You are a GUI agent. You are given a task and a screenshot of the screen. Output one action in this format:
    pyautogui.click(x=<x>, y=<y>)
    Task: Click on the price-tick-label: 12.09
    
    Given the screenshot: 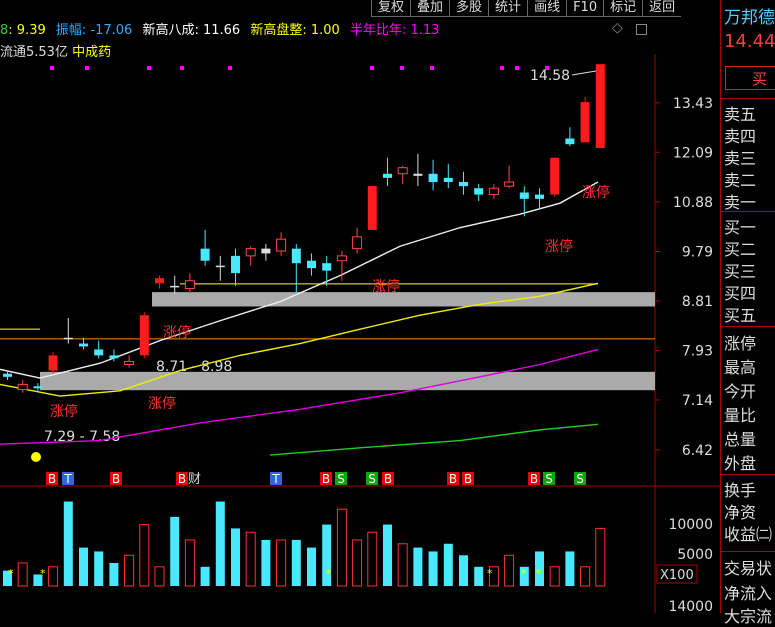 What is the action you would take?
    pyautogui.click(x=693, y=153)
    